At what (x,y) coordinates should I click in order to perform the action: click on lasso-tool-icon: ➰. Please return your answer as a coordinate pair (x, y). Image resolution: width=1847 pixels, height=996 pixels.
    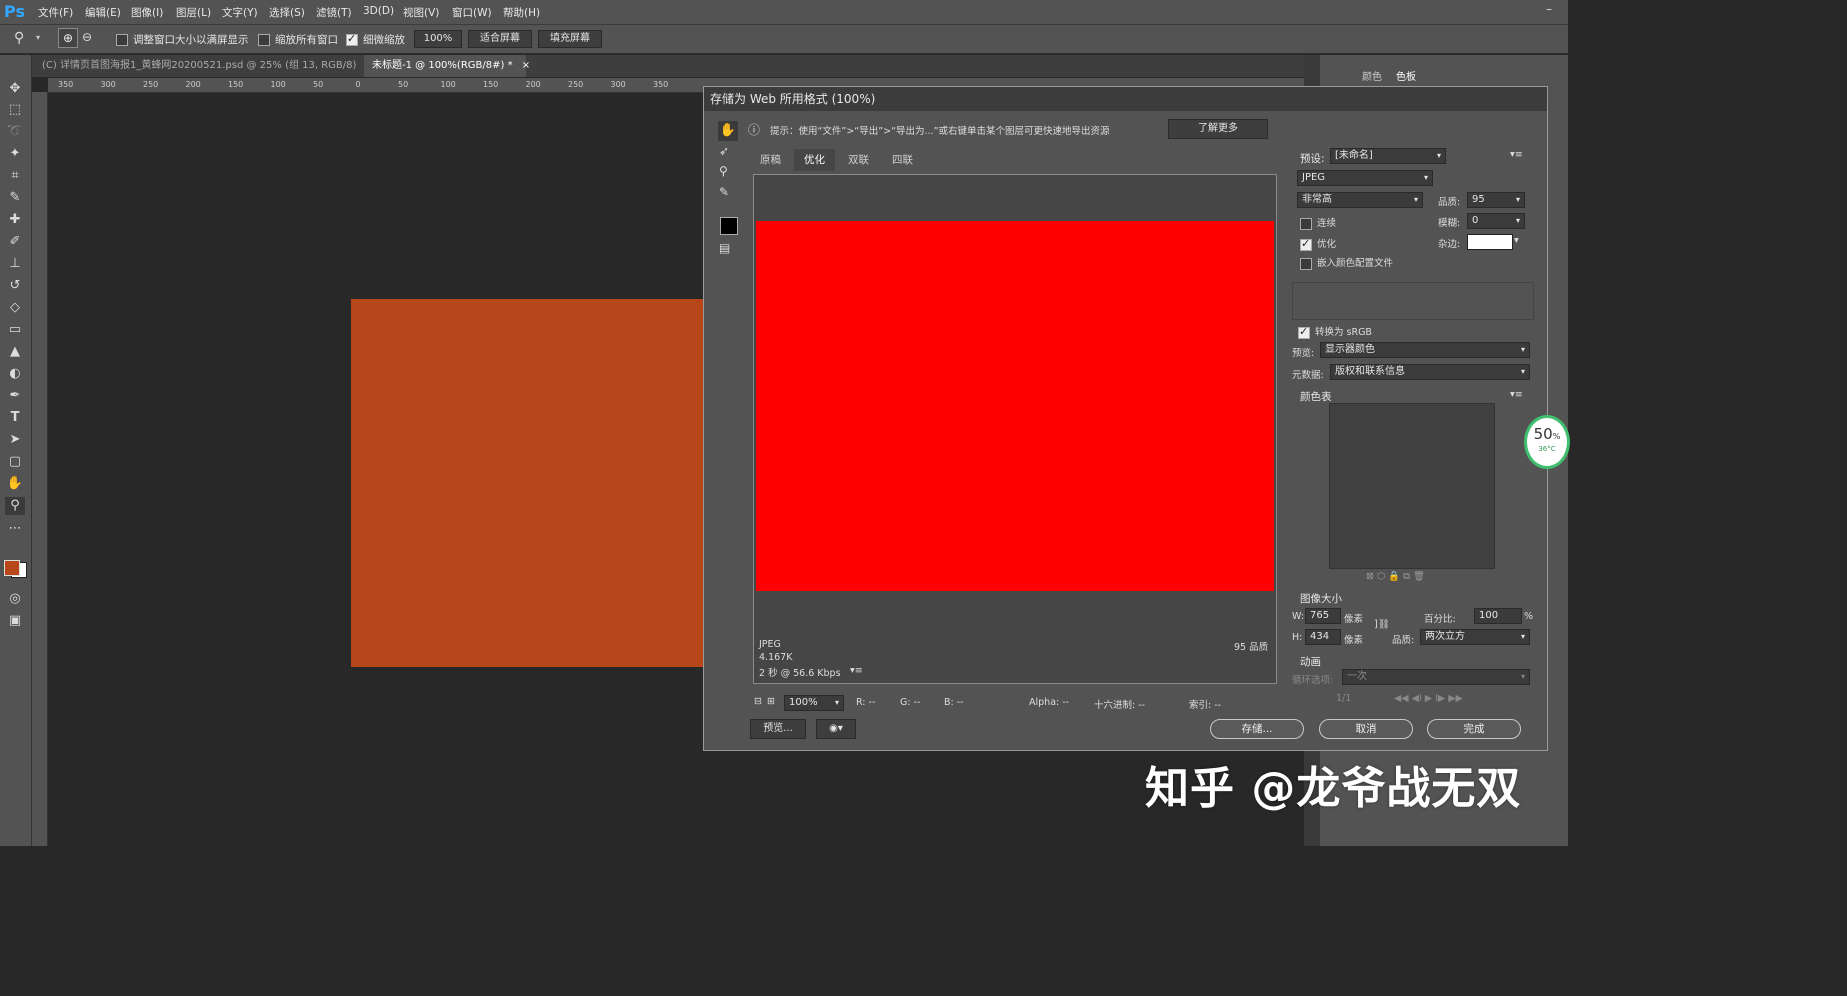
    Looking at the image, I should click on (15, 132).